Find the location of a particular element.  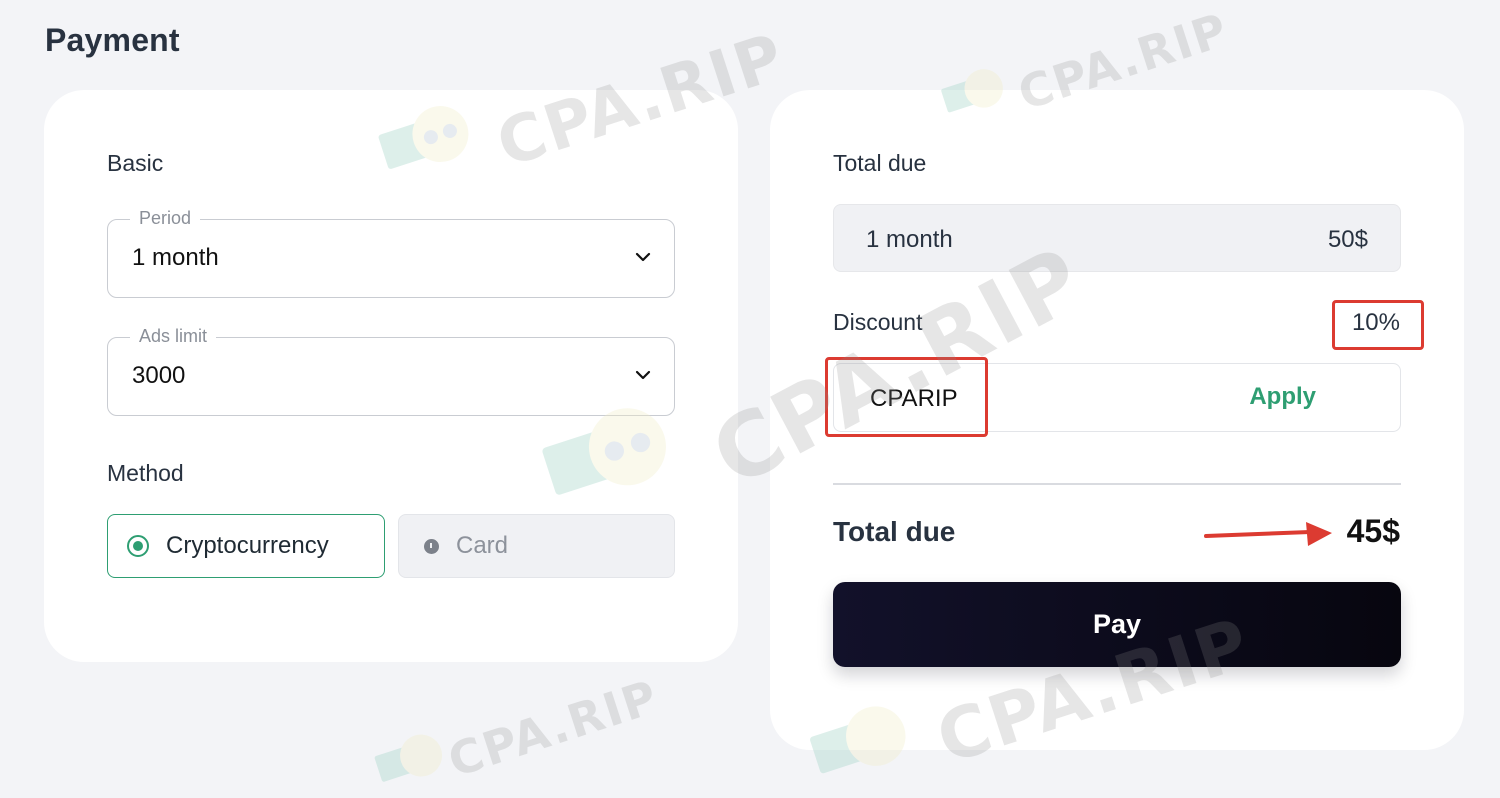

period-legend: Period is located at coordinates (165, 218).